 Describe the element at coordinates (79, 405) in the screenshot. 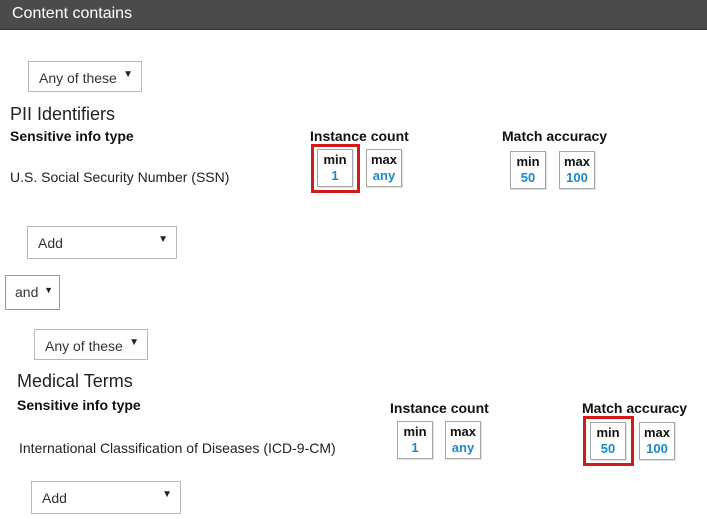

I see `group2-sensitive-info-header: Sensitive info type` at that location.